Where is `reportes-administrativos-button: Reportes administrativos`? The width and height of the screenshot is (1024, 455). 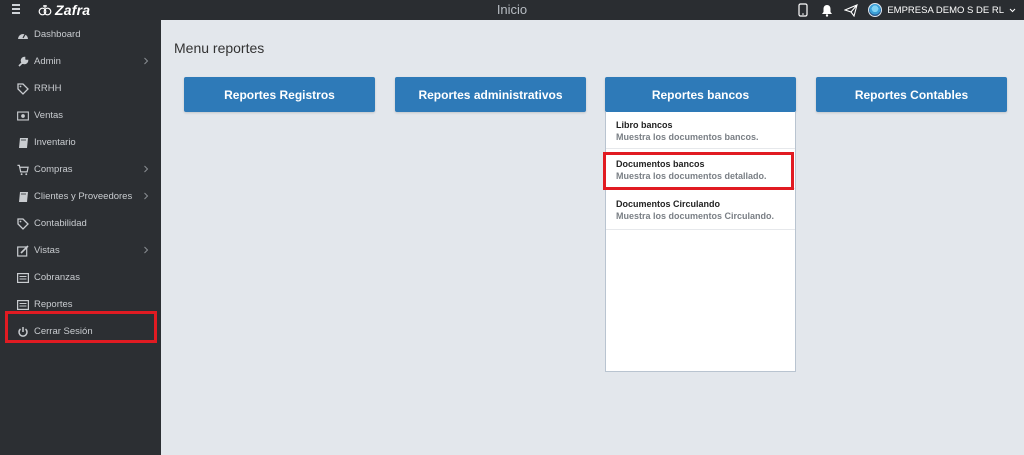
reportes-administrativos-button: Reportes administrativos is located at coordinates (490, 94).